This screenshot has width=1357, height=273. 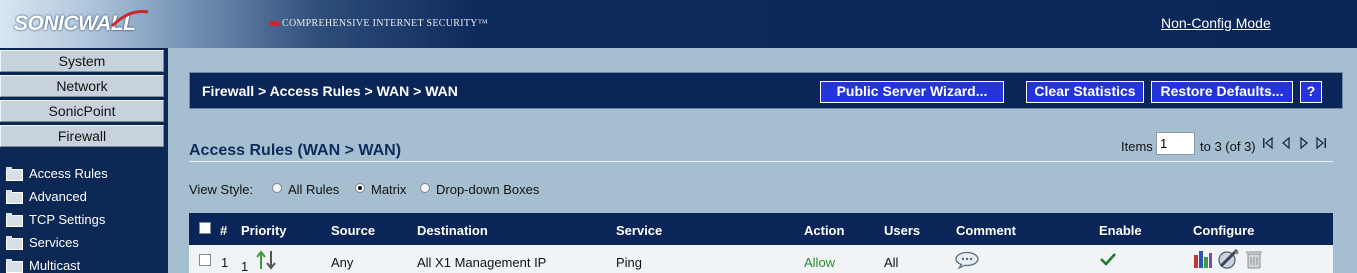 I want to click on help-button: ?, so click(x=1311, y=92).